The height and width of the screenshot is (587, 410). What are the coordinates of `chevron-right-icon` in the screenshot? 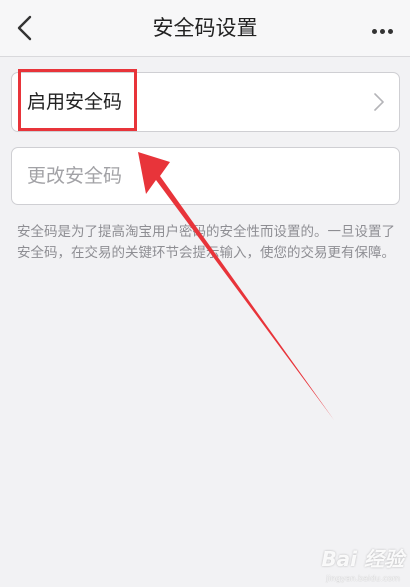 It's located at (379, 102).